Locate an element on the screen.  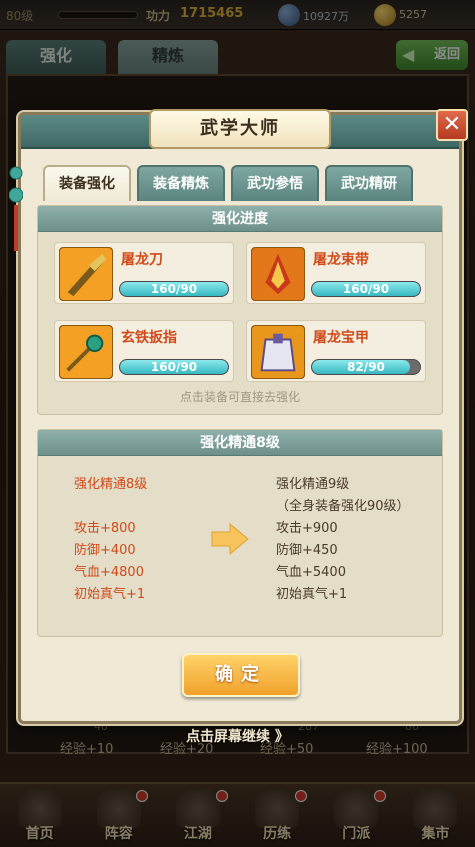
section-header: 强化进度 is located at coordinates (240, 219).